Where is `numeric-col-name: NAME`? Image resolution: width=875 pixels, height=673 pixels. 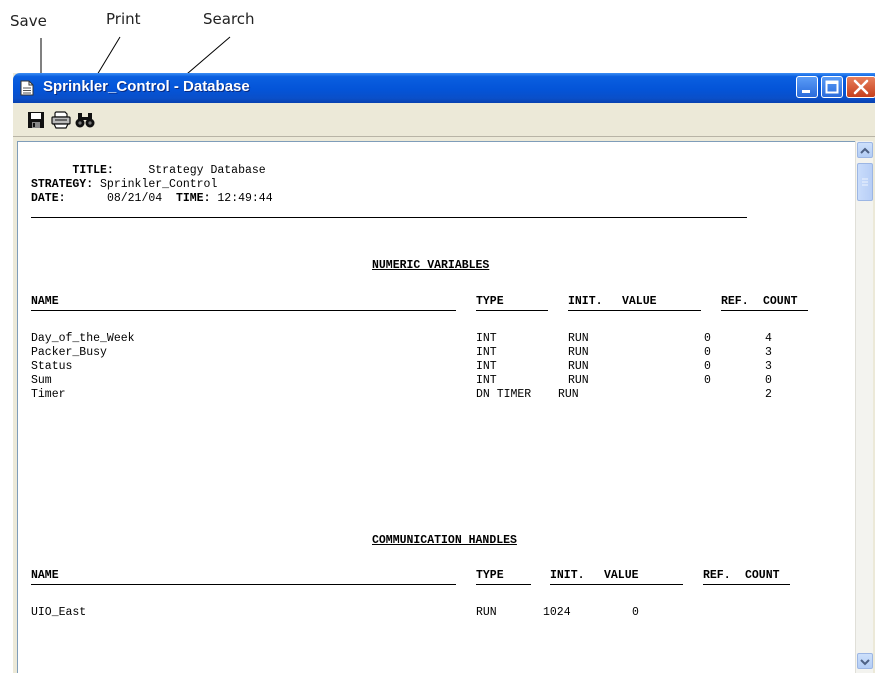
numeric-col-name: NAME is located at coordinates (45, 301).